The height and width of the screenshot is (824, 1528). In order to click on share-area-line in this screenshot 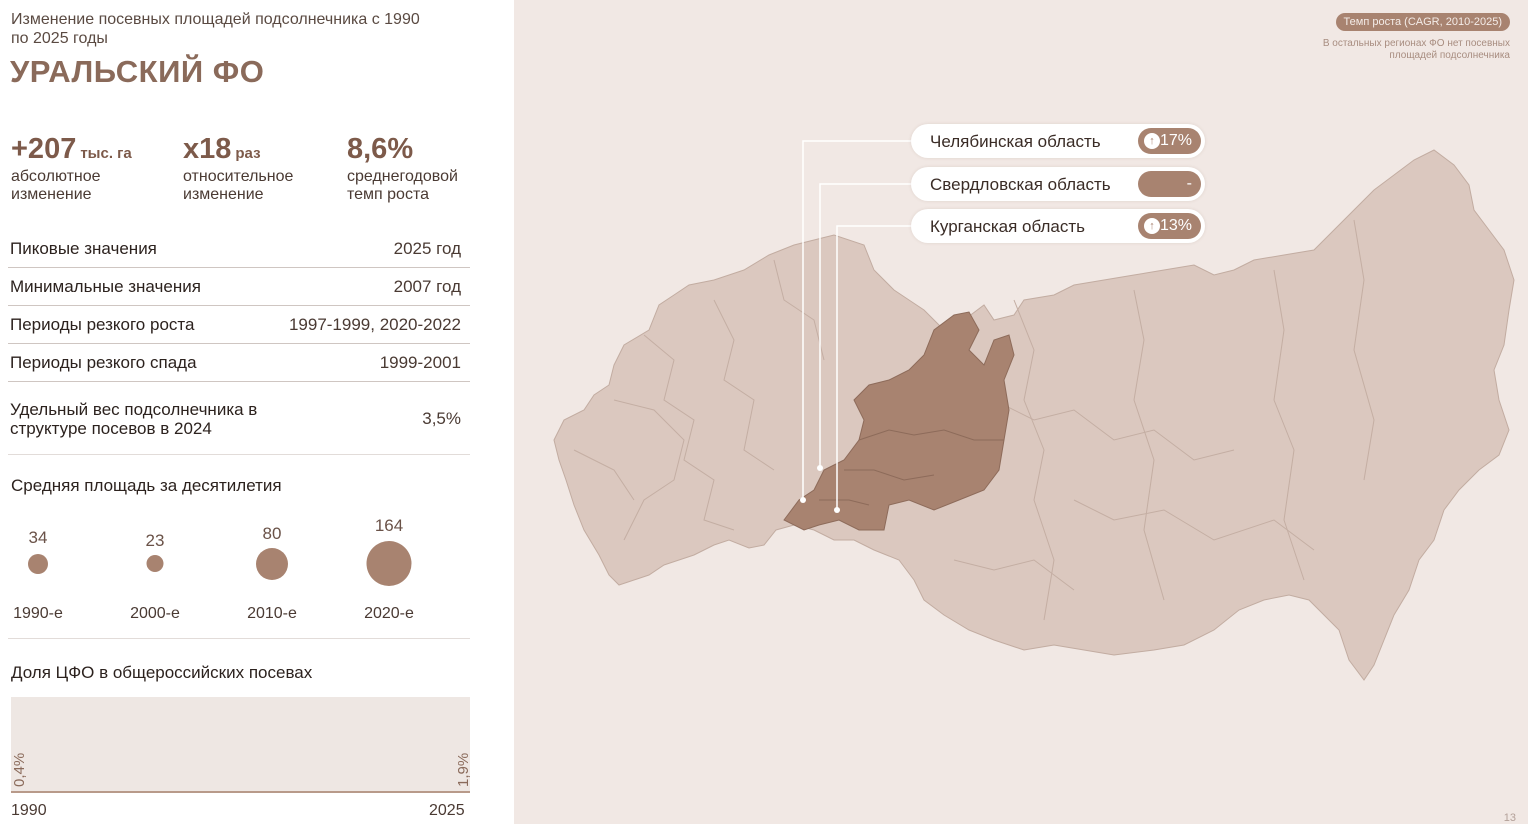, I will do `click(240, 792)`.